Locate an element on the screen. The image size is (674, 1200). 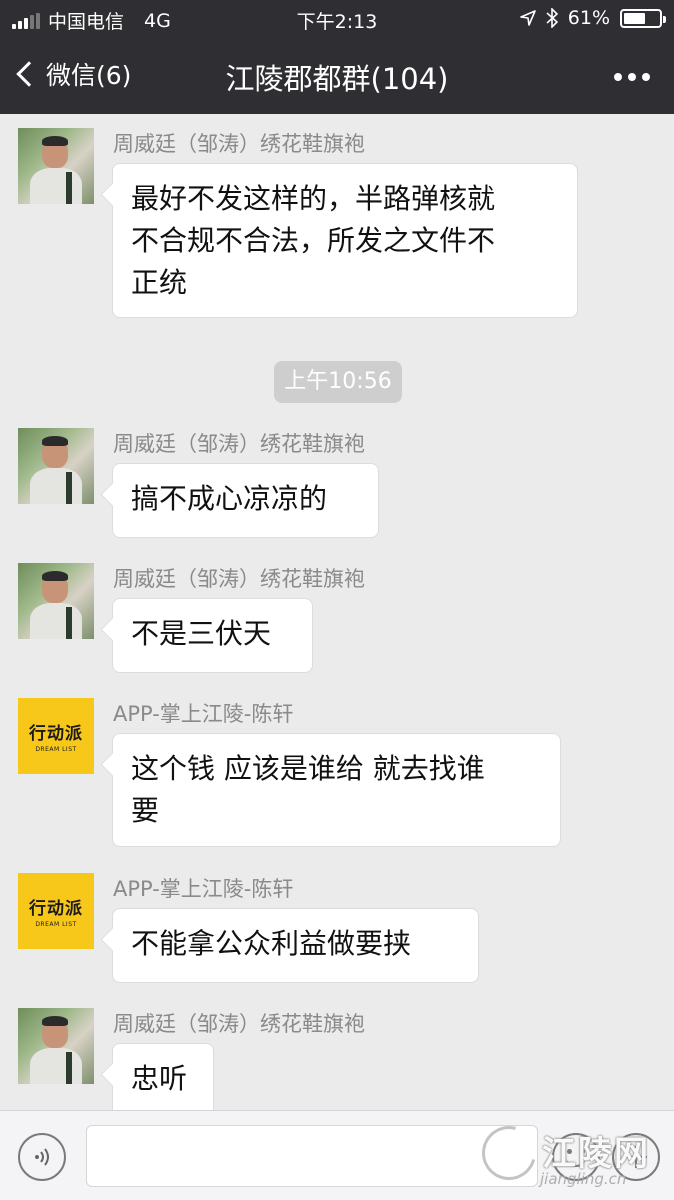
chevron-left-icon is located at coordinates (29, 74).